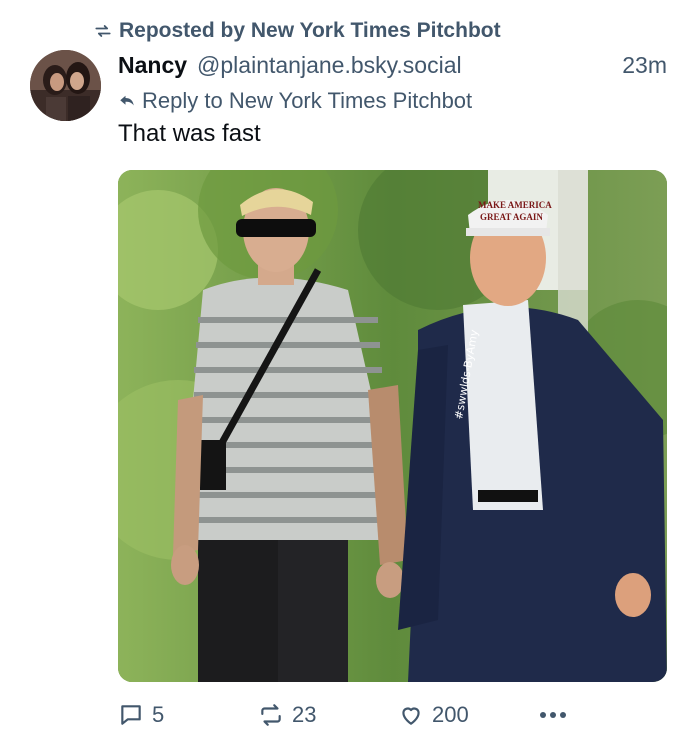 The image size is (693, 750). I want to click on repost-count: 23, so click(304, 714).